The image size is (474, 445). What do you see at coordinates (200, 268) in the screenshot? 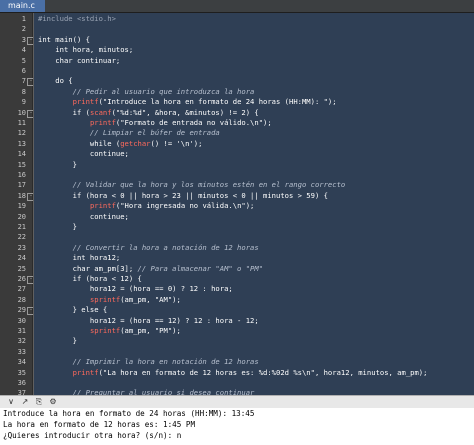
I see `code-token: // Para almacenar "AM" o "PM"` at bounding box center [200, 268].